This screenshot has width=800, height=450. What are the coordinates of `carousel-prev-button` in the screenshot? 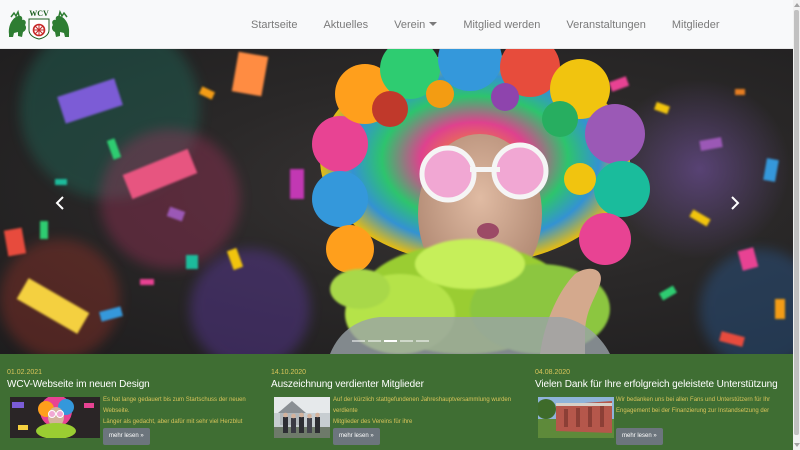 It's located at (61, 203).